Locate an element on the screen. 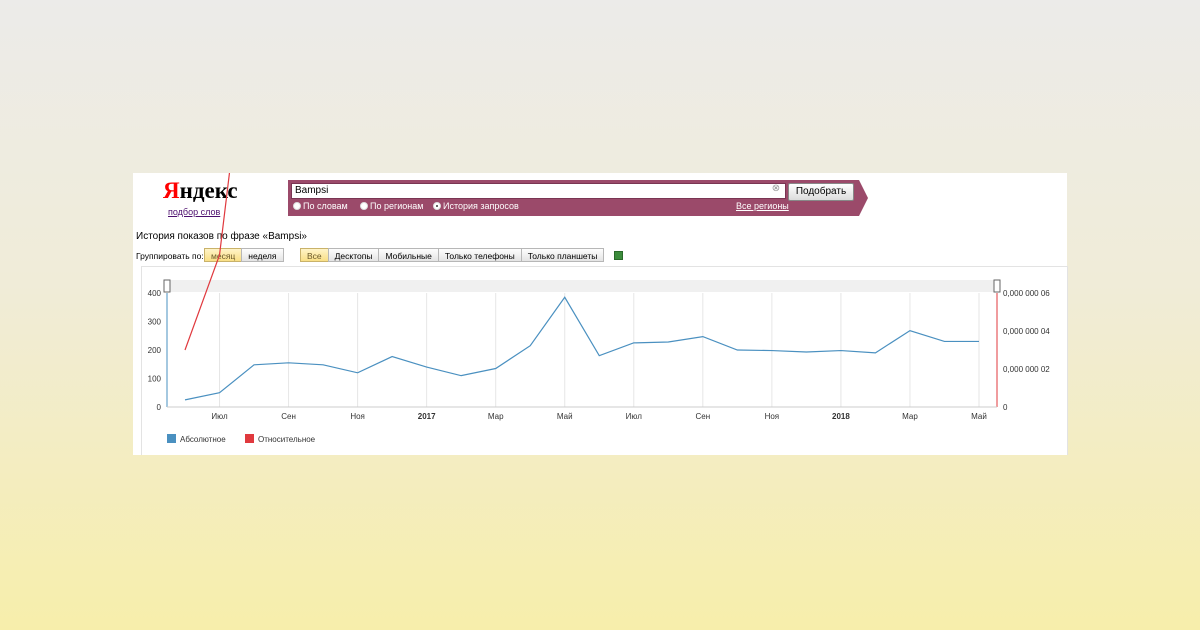  y-right-tick-label: 0 is located at coordinates (1005, 407).